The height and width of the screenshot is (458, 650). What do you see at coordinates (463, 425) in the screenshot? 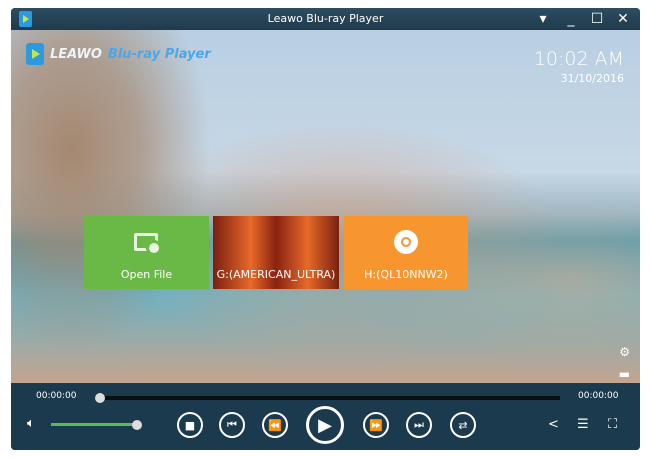
I see `playlist-mode-button: ⇄` at bounding box center [463, 425].